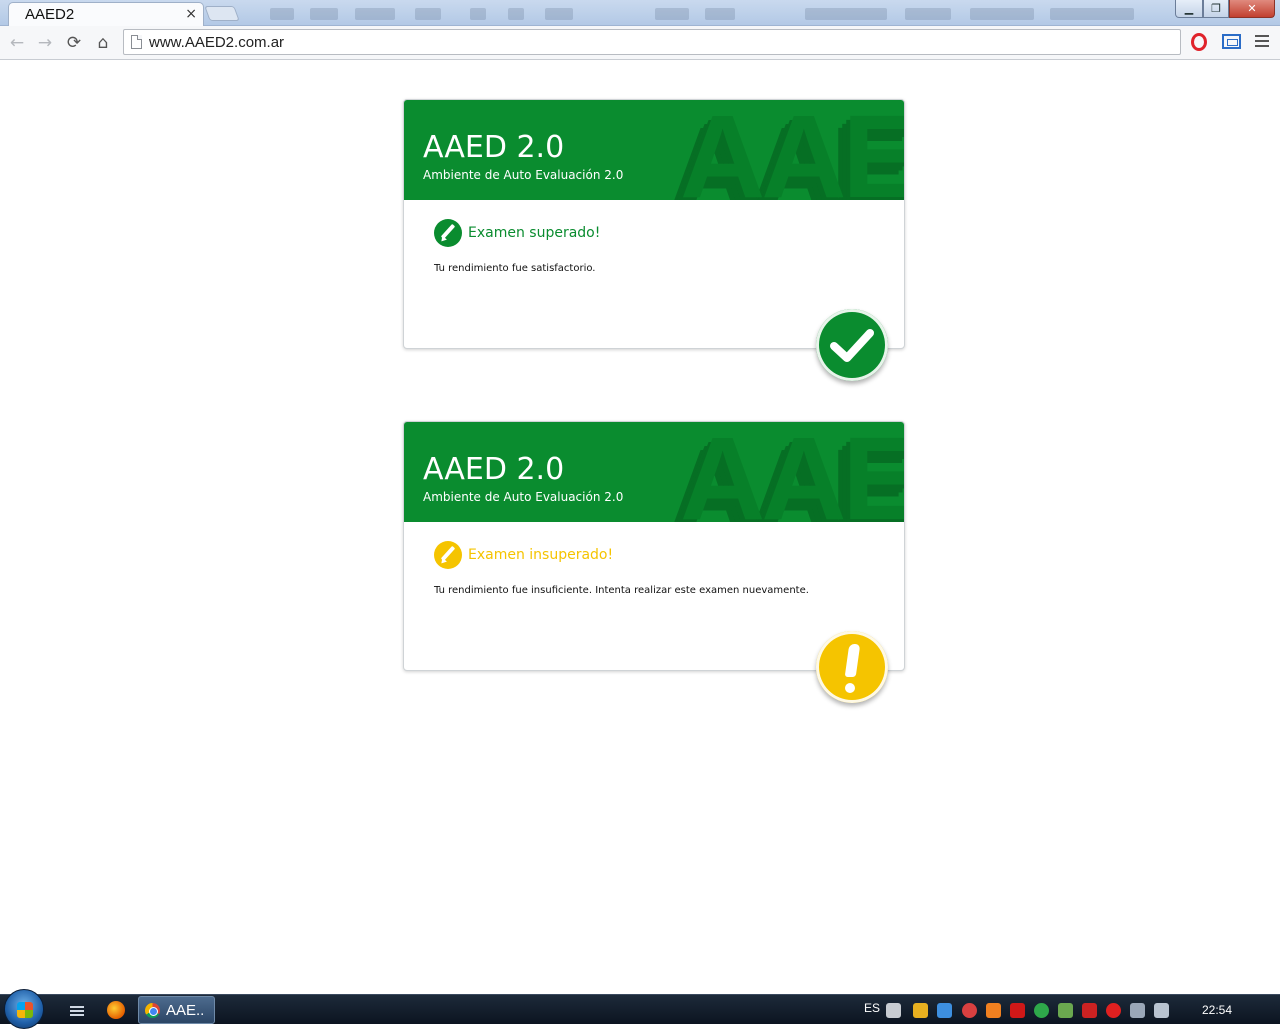 The image size is (1280, 1029). I want to click on volume-icon, so click(1161, 1010).